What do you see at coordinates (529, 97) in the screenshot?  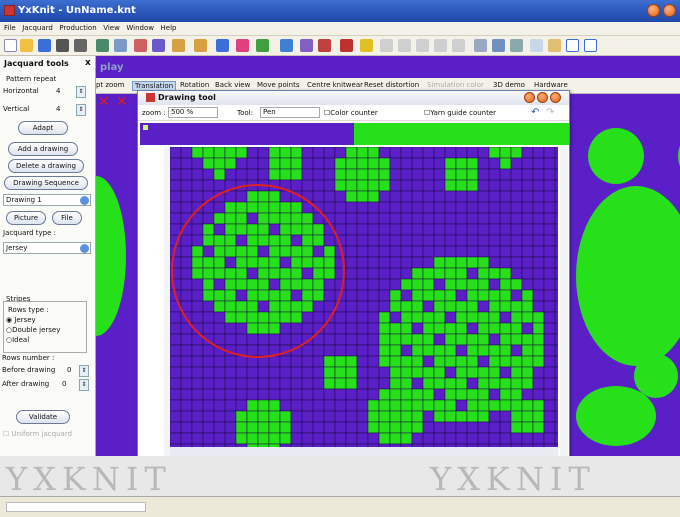 I see `dw-minimize-button` at bounding box center [529, 97].